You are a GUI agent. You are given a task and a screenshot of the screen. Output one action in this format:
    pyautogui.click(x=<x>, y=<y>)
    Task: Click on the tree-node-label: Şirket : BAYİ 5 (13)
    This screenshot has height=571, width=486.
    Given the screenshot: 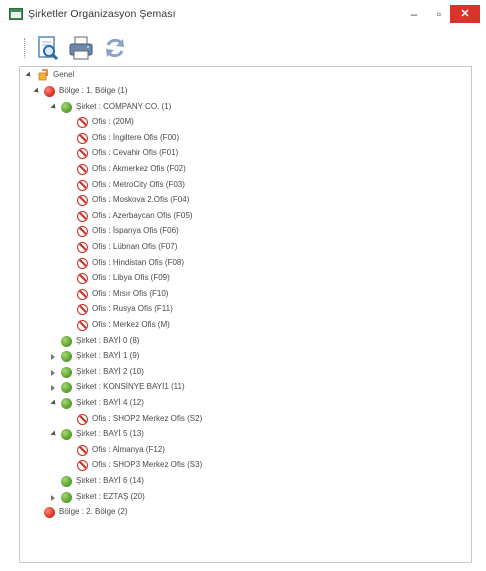 What is the action you would take?
    pyautogui.click(x=110, y=434)
    